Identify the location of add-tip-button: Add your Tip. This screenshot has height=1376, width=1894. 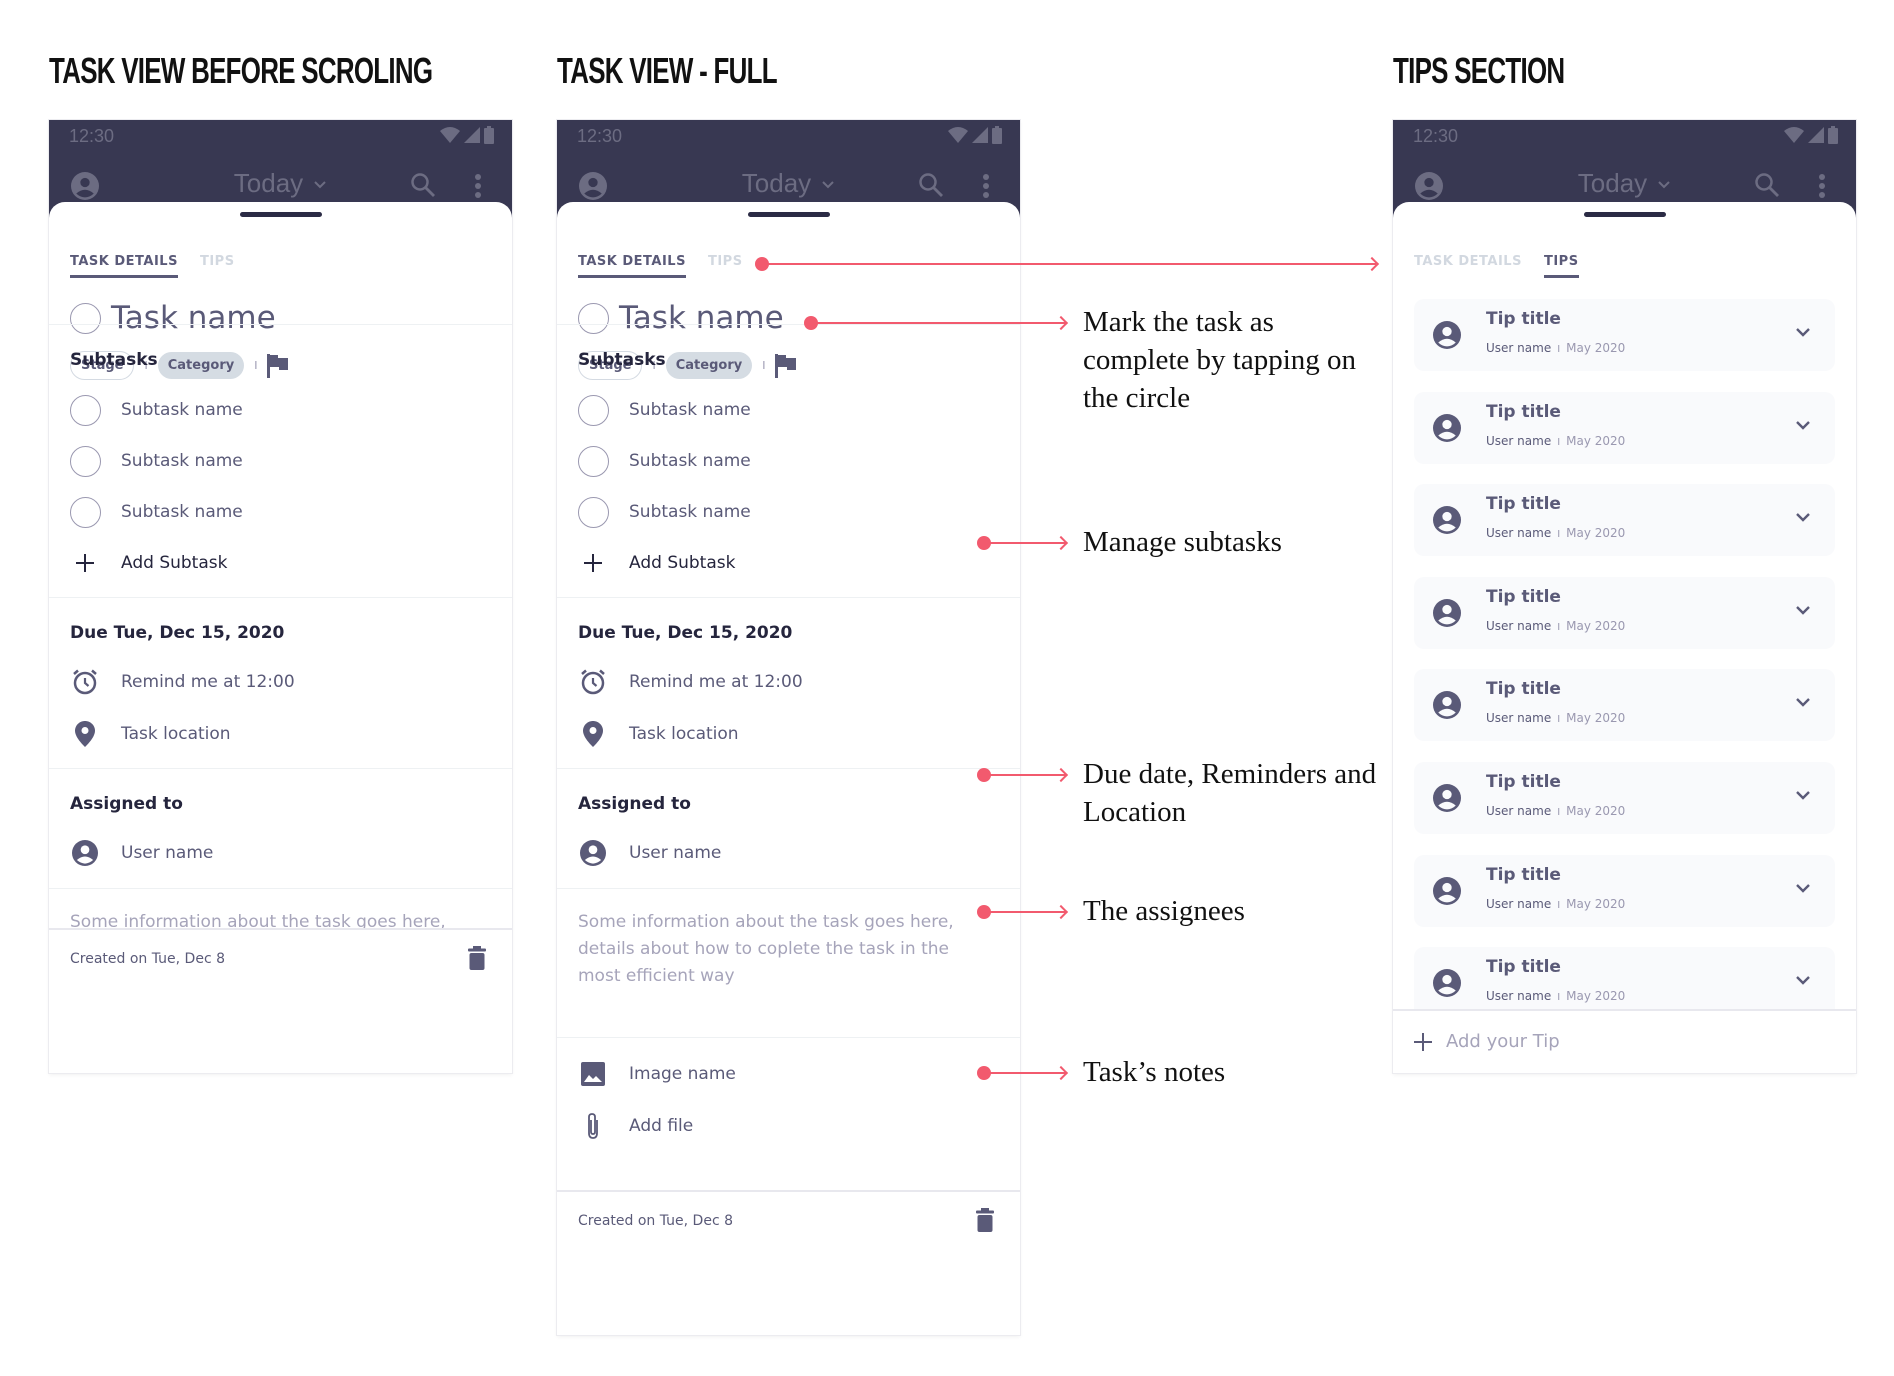
(1487, 1041).